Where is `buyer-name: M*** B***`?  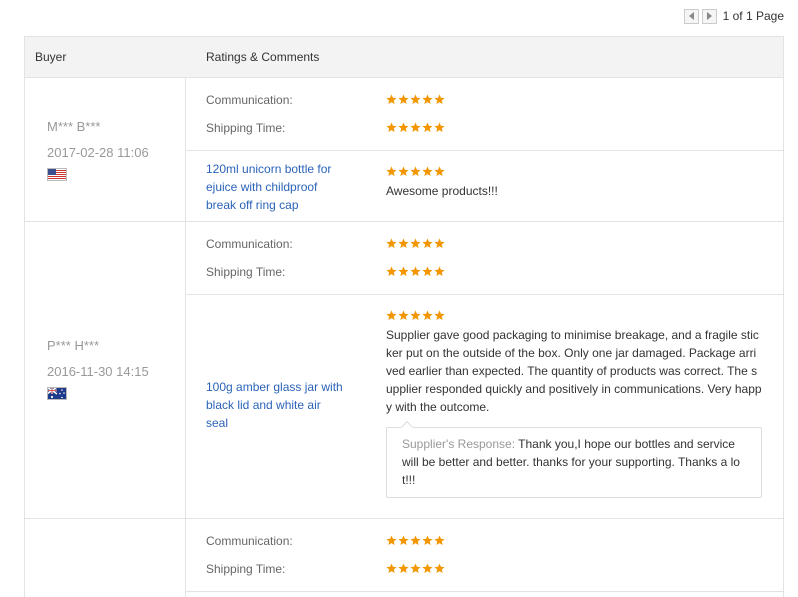 buyer-name: M*** B*** is located at coordinates (74, 126).